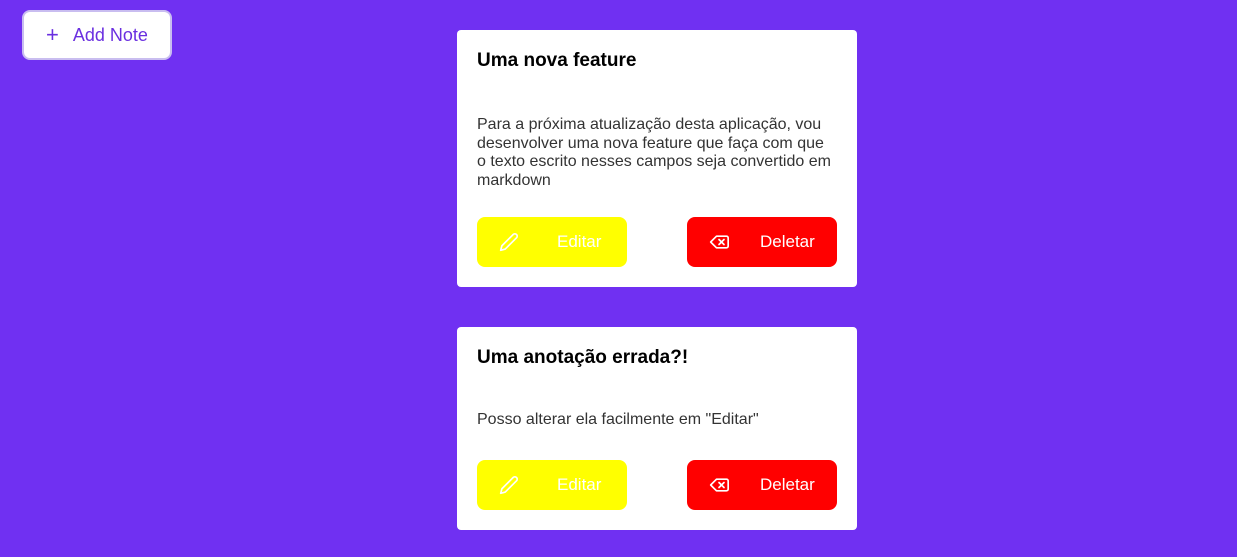 Image resolution: width=1237 pixels, height=557 pixels. I want to click on note-title: Uma nova feature, so click(557, 60).